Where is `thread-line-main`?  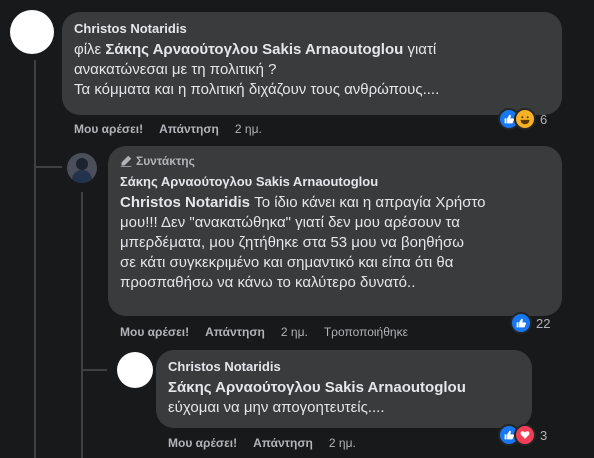
thread-line-main is located at coordinates (35, 259).